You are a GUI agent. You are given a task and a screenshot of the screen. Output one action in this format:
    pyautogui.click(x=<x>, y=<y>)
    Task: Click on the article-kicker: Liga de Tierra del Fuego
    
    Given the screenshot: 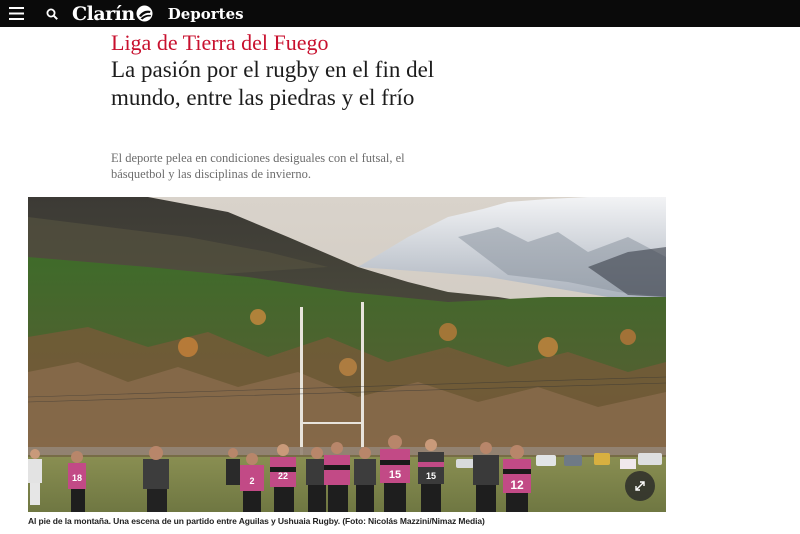 What is the action you would take?
    pyautogui.click(x=220, y=42)
    